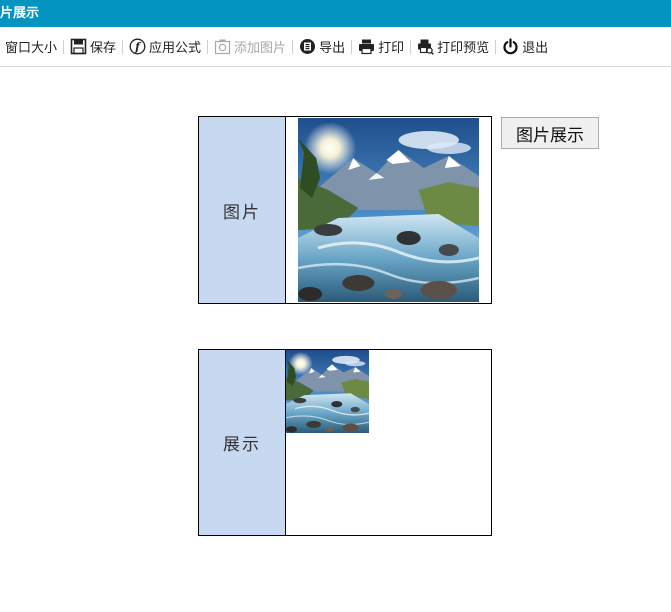 Image resolution: width=671 pixels, height=612 pixels. I want to click on print-preview-icon, so click(426, 47).